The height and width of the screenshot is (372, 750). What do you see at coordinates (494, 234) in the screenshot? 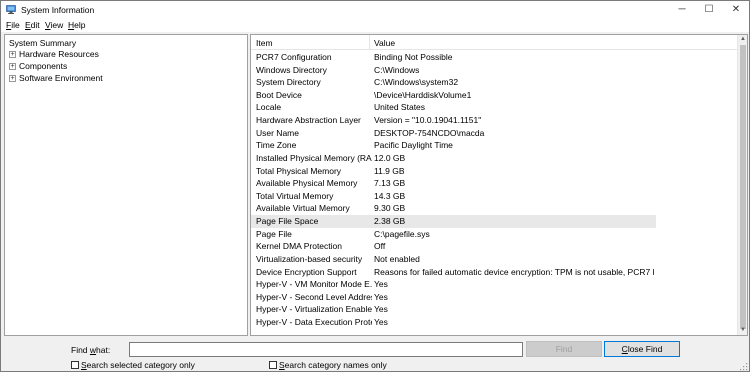
I see `table-row: Page File C:\pagefile.sys` at bounding box center [494, 234].